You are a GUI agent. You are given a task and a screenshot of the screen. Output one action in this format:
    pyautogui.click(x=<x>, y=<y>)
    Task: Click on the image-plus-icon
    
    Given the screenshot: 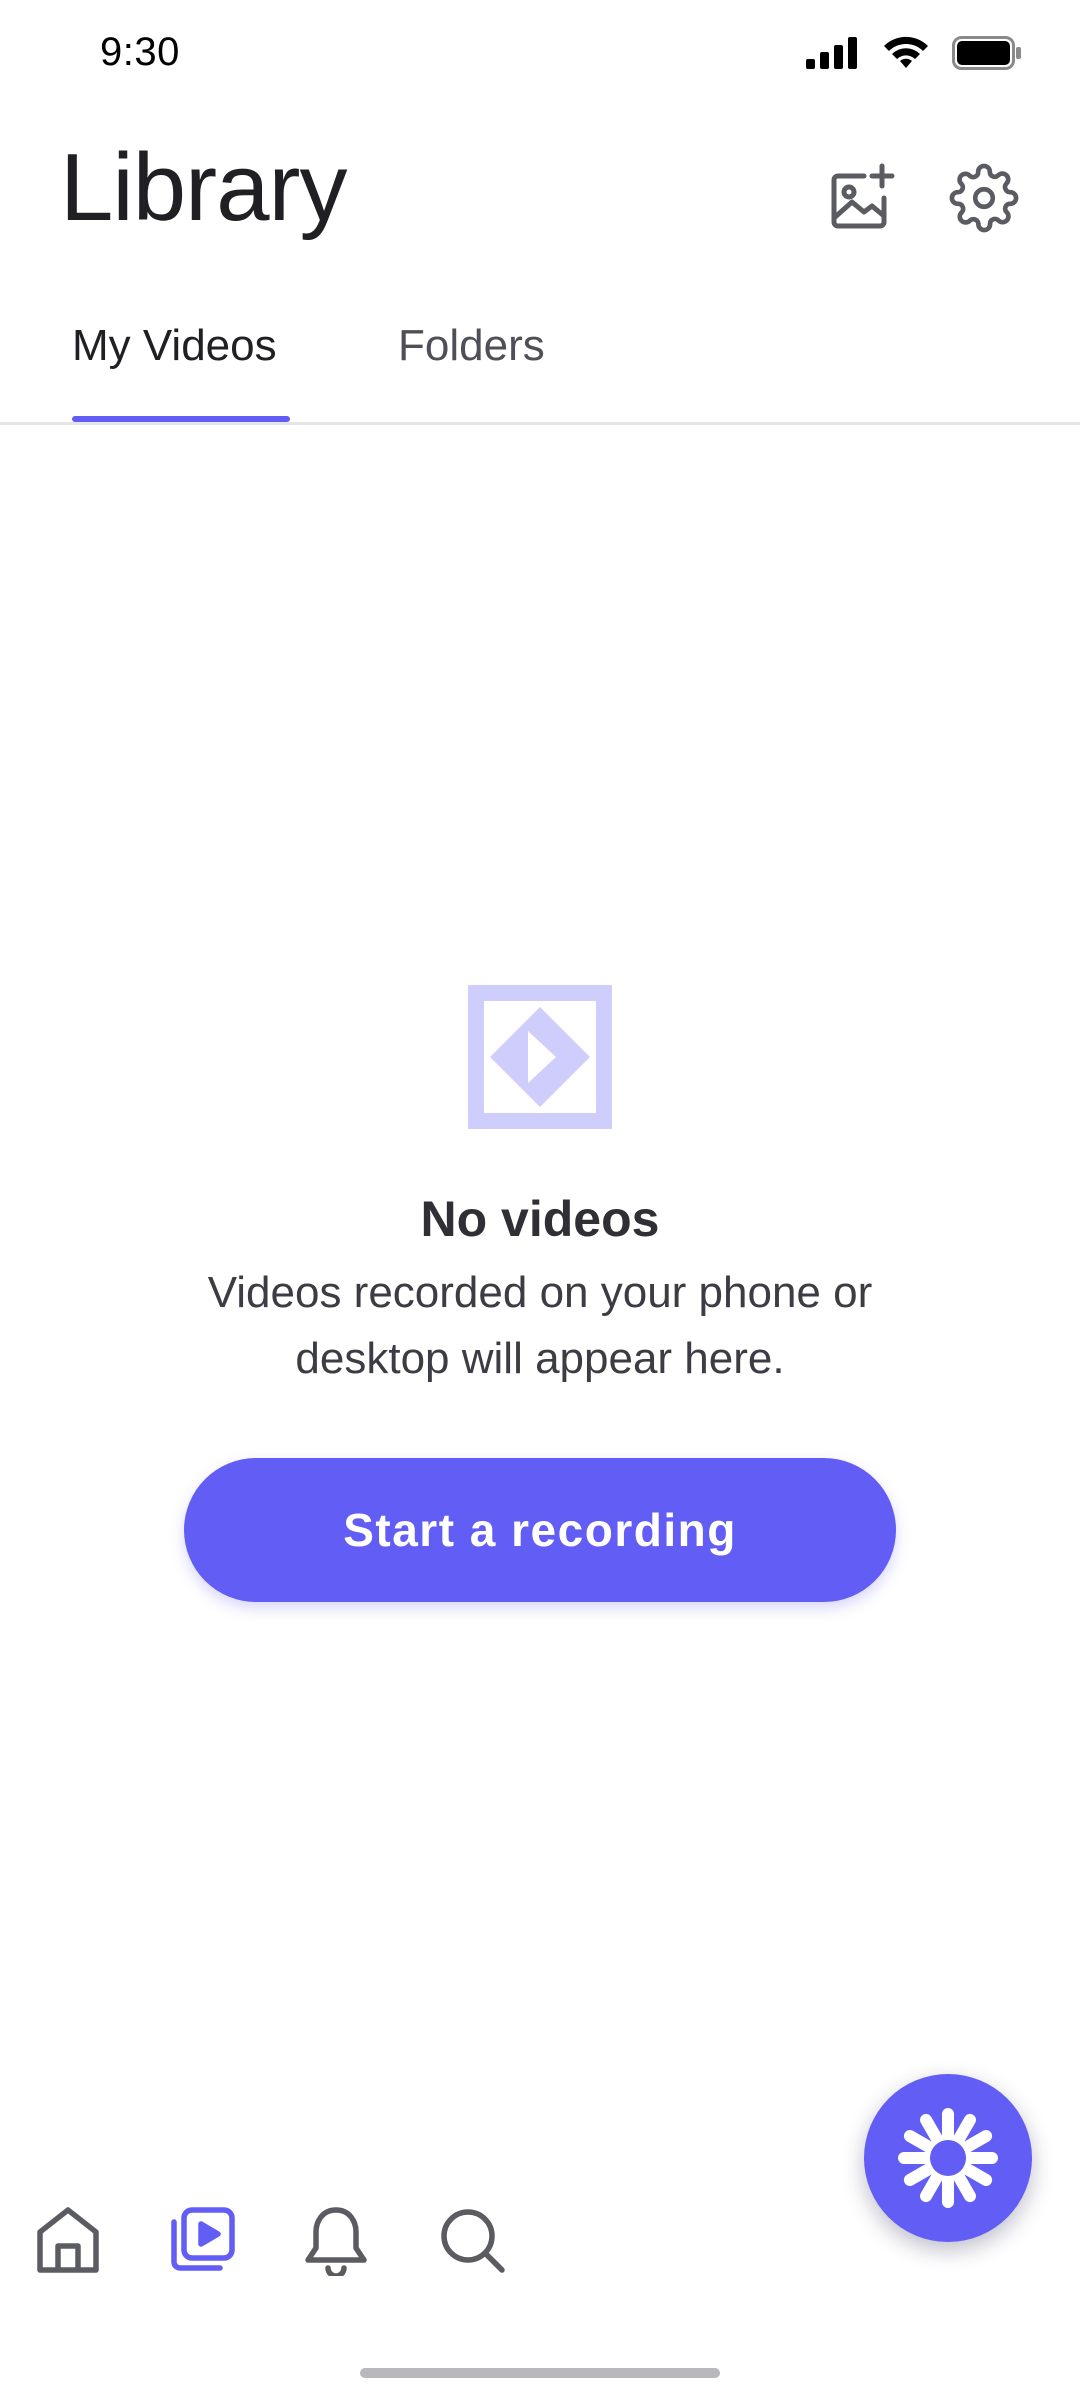 What is the action you would take?
    pyautogui.click(x=863, y=196)
    